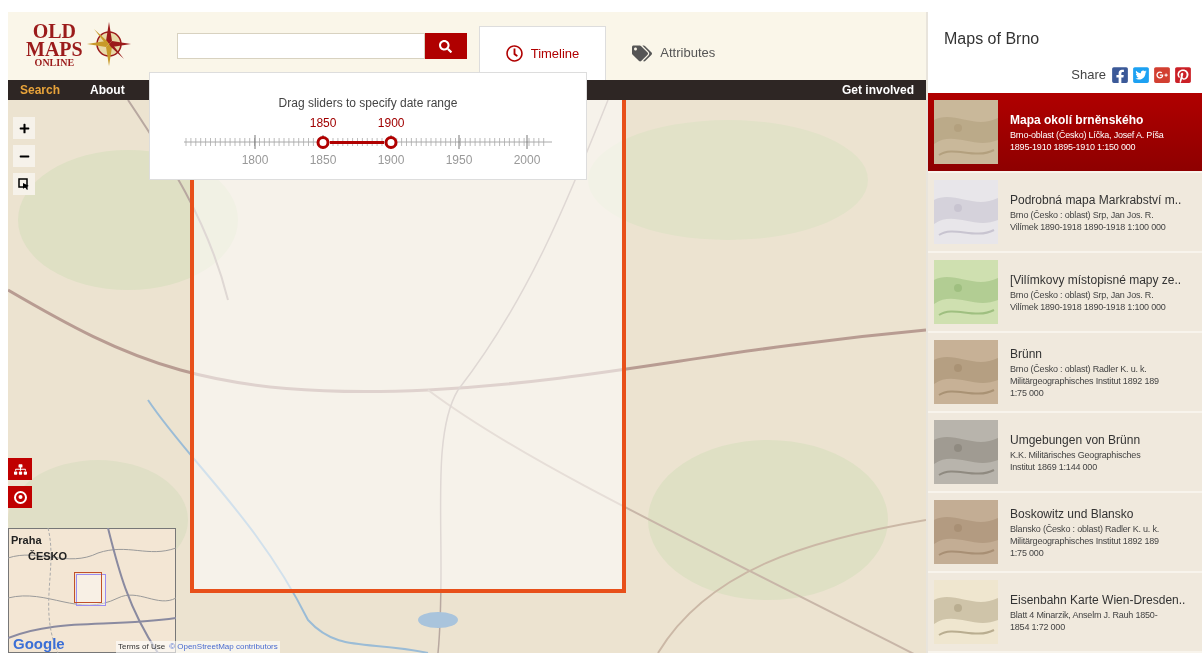 This screenshot has height=653, width=1202. I want to click on google-plus-icon, so click(1162, 74).